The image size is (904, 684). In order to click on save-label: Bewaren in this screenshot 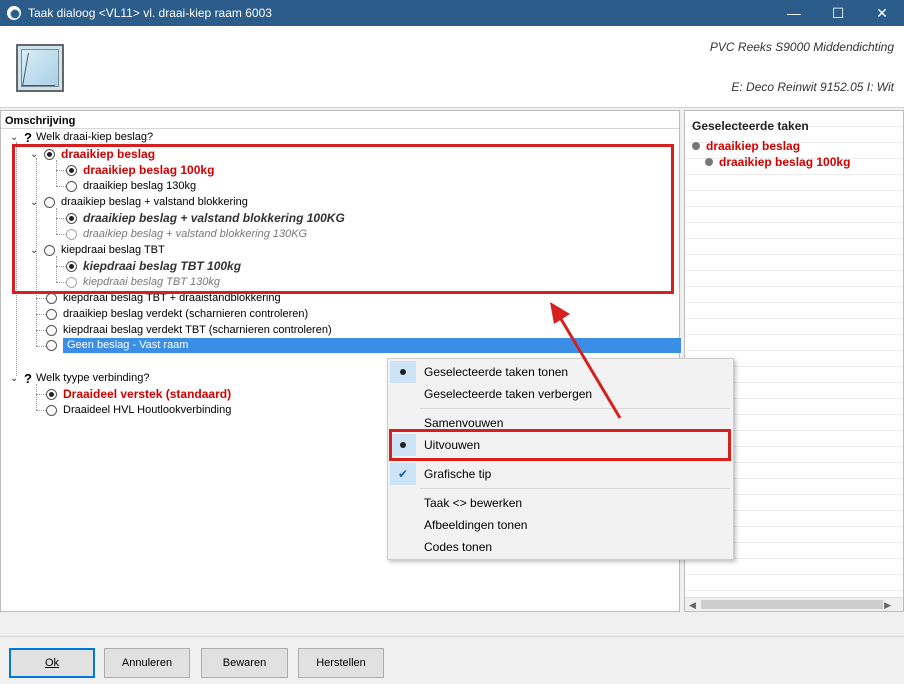, I will do `click(244, 663)`.